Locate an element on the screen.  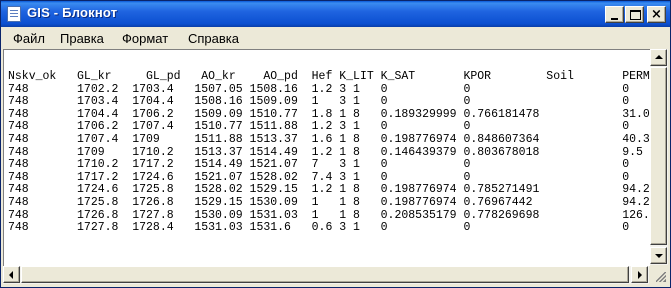
menu-edit: Правка is located at coordinates (82, 38).